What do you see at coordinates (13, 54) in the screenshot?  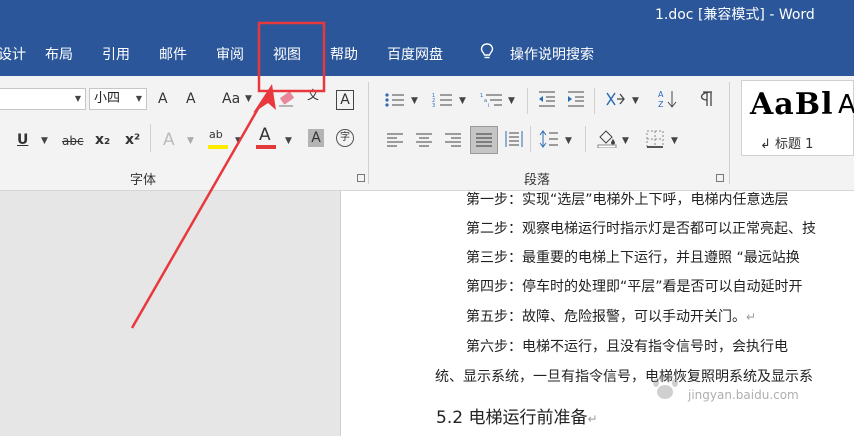 I see `tab-design: 设计` at bounding box center [13, 54].